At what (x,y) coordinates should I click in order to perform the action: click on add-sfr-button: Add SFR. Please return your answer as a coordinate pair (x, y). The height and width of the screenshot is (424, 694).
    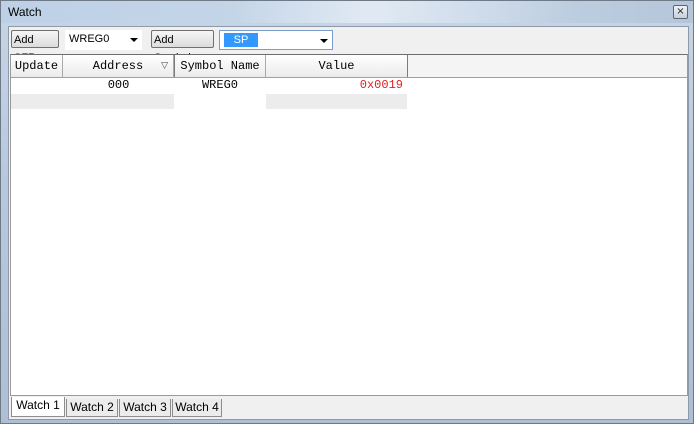
    Looking at the image, I should click on (35, 47).